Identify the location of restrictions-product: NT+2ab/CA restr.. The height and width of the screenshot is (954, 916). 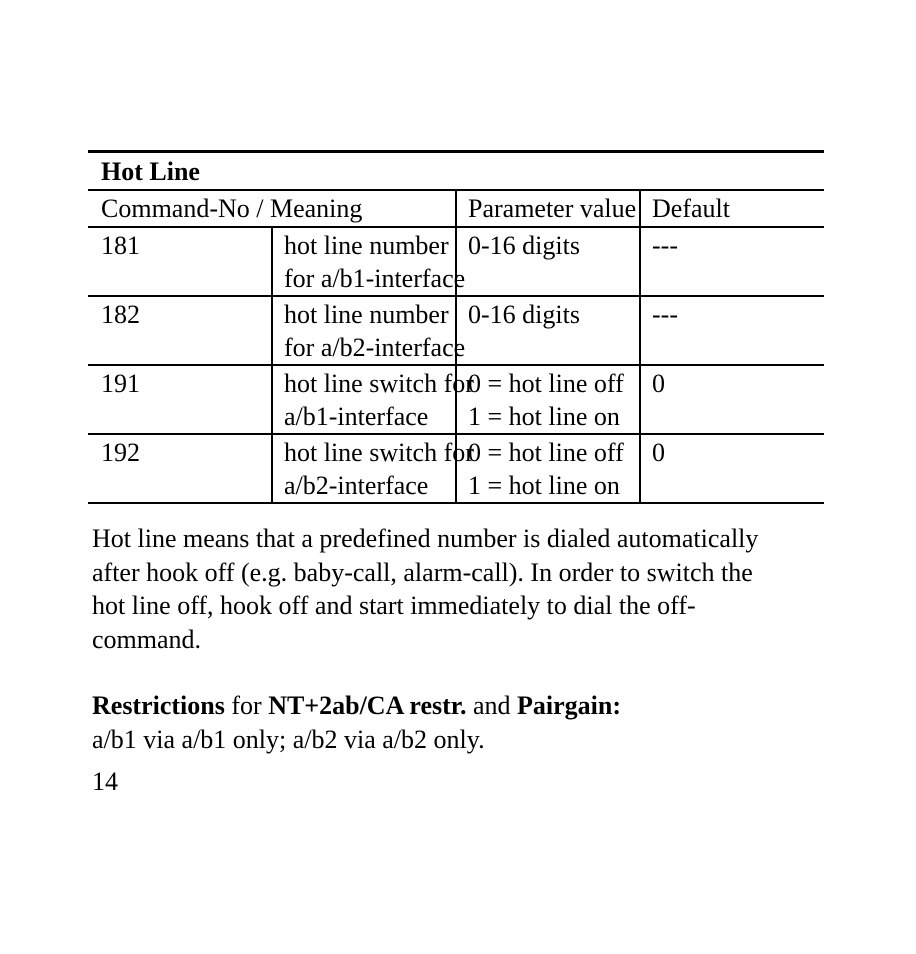
(367, 705).